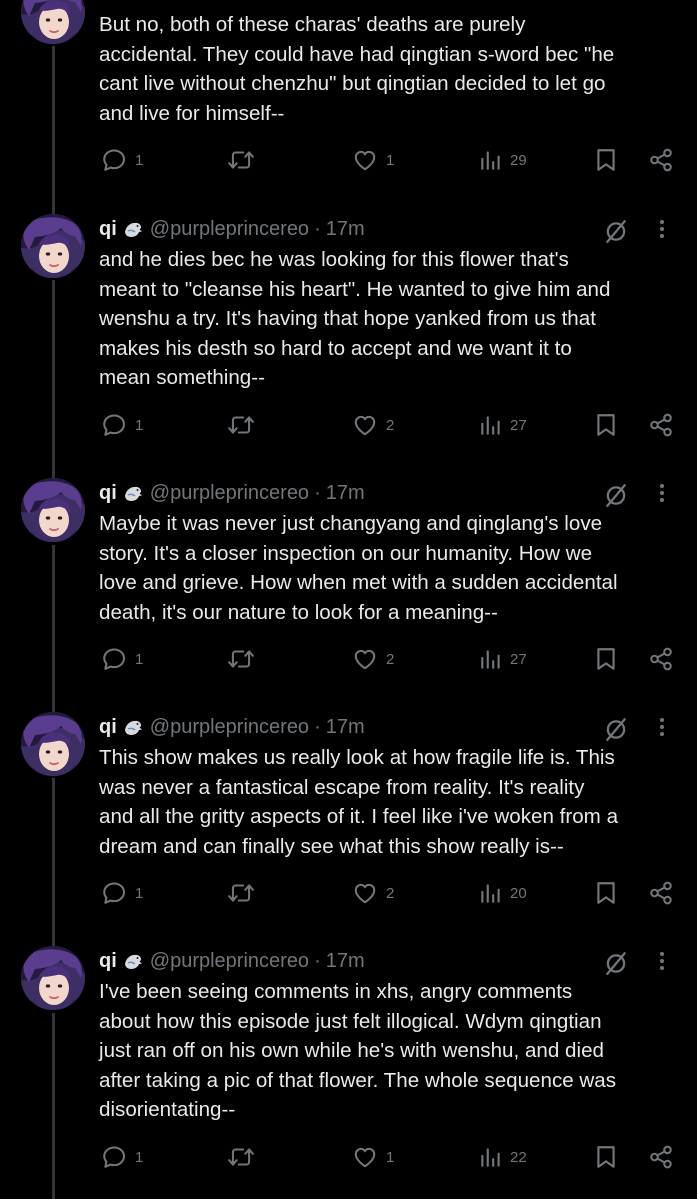 The width and height of the screenshot is (697, 1199). I want to click on views-count: 20, so click(518, 893).